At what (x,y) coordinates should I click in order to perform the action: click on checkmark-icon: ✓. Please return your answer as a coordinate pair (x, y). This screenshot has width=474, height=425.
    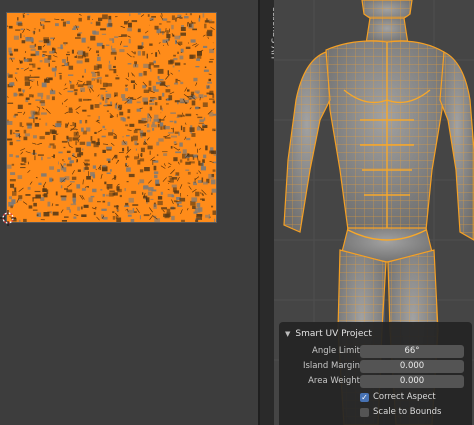
    Looking at the image, I should click on (364, 397).